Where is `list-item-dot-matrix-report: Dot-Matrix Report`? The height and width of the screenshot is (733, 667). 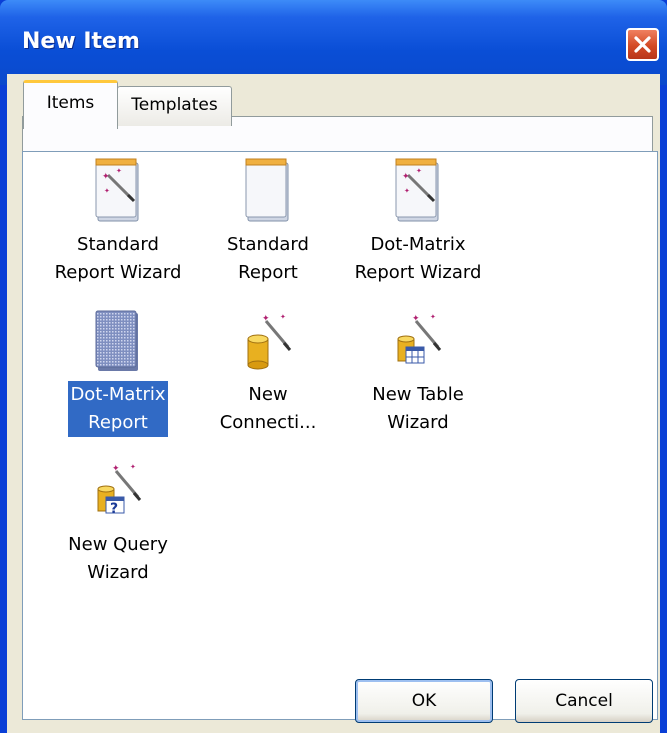 list-item-dot-matrix-report: Dot-Matrix Report is located at coordinates (118, 372).